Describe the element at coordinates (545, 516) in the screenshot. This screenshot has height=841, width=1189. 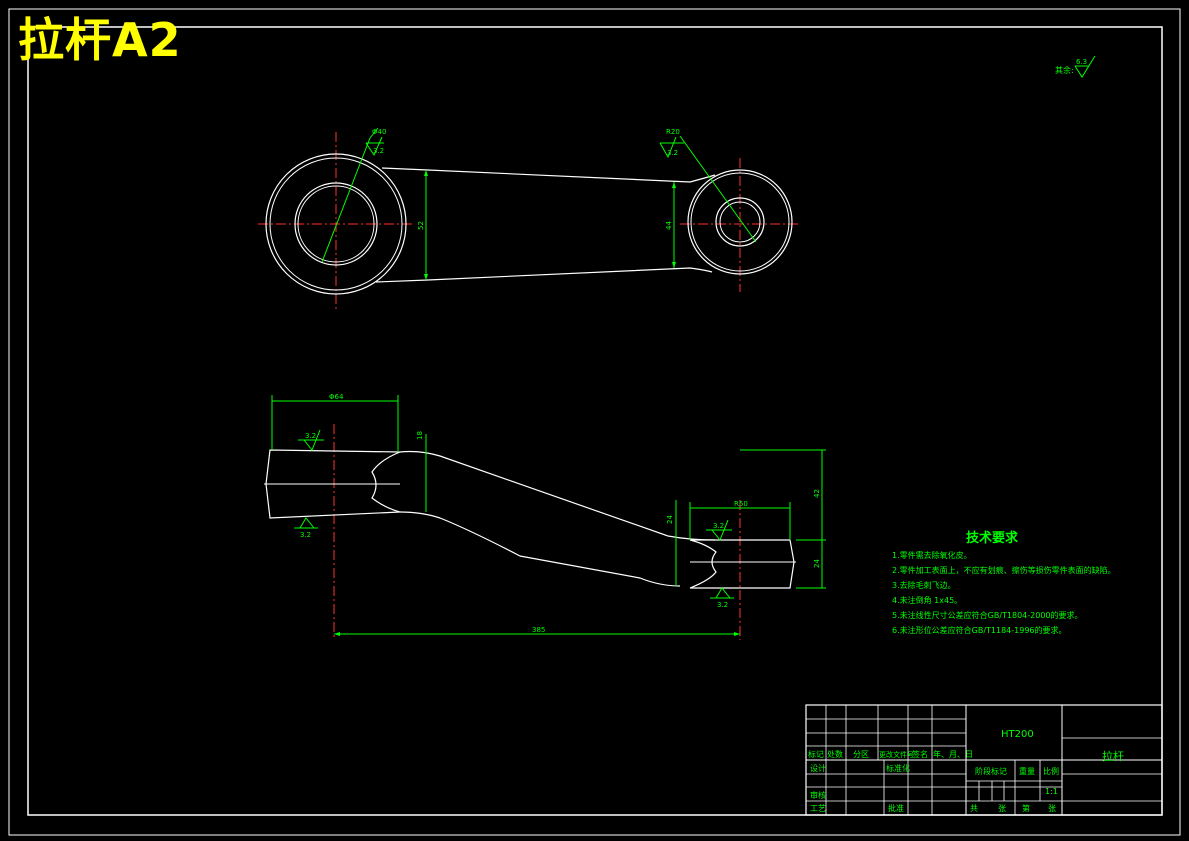
I see `front-view: Φ64 18 42 24 24 R50 385 3.2 3.2 3.2 3.2` at that location.